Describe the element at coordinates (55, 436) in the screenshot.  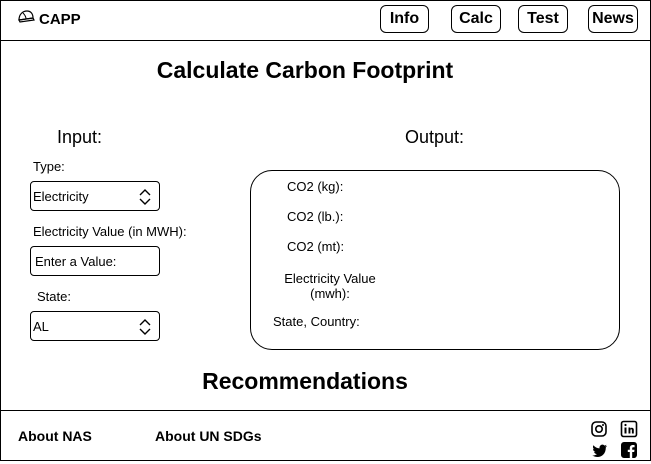
I see `about-nas-link: About NAS` at that location.